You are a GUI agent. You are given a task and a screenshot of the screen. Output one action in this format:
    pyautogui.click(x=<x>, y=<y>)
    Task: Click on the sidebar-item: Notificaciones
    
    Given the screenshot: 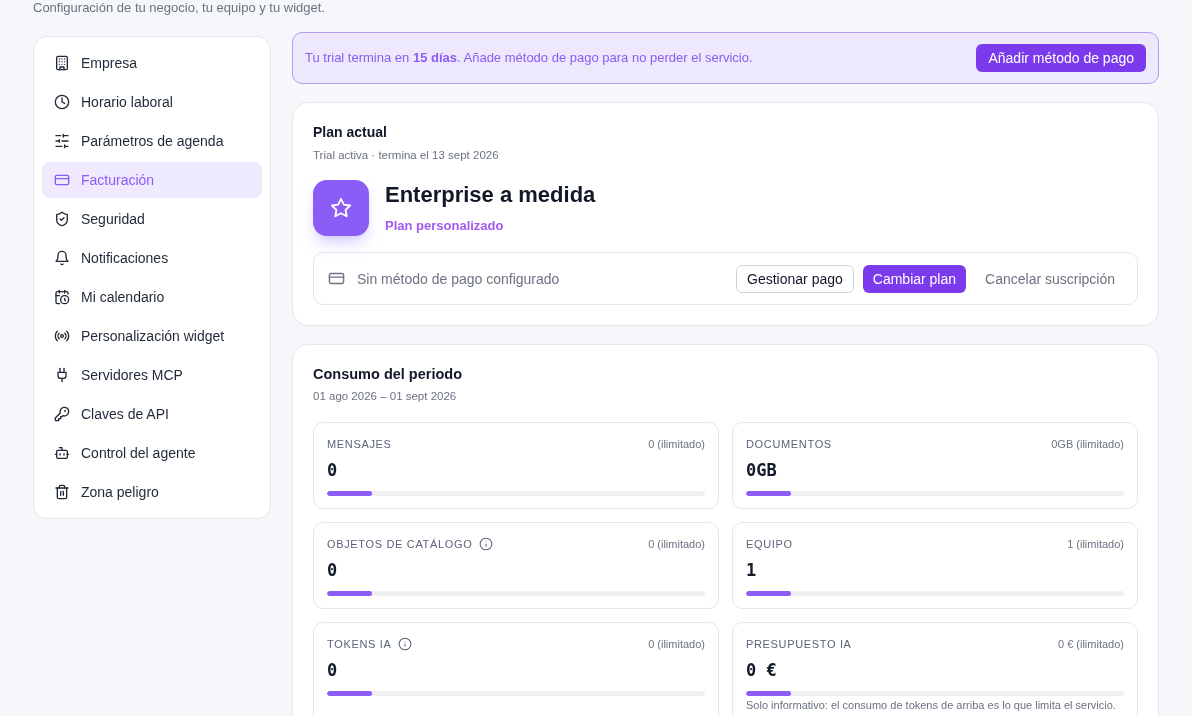 What is the action you would take?
    pyautogui.click(x=152, y=258)
    